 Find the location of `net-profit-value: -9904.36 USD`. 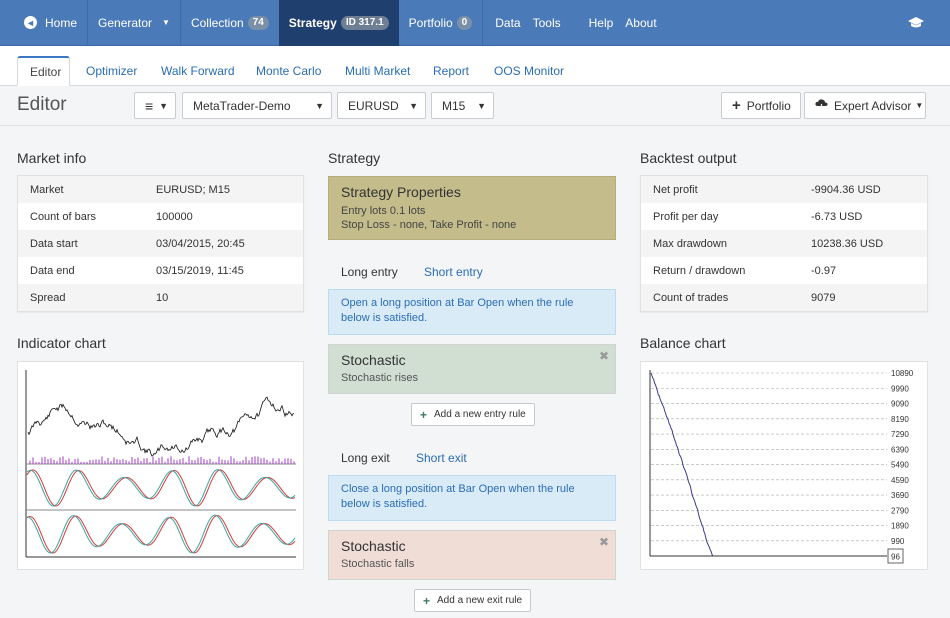

net-profit-value: -9904.36 USD is located at coordinates (846, 189).